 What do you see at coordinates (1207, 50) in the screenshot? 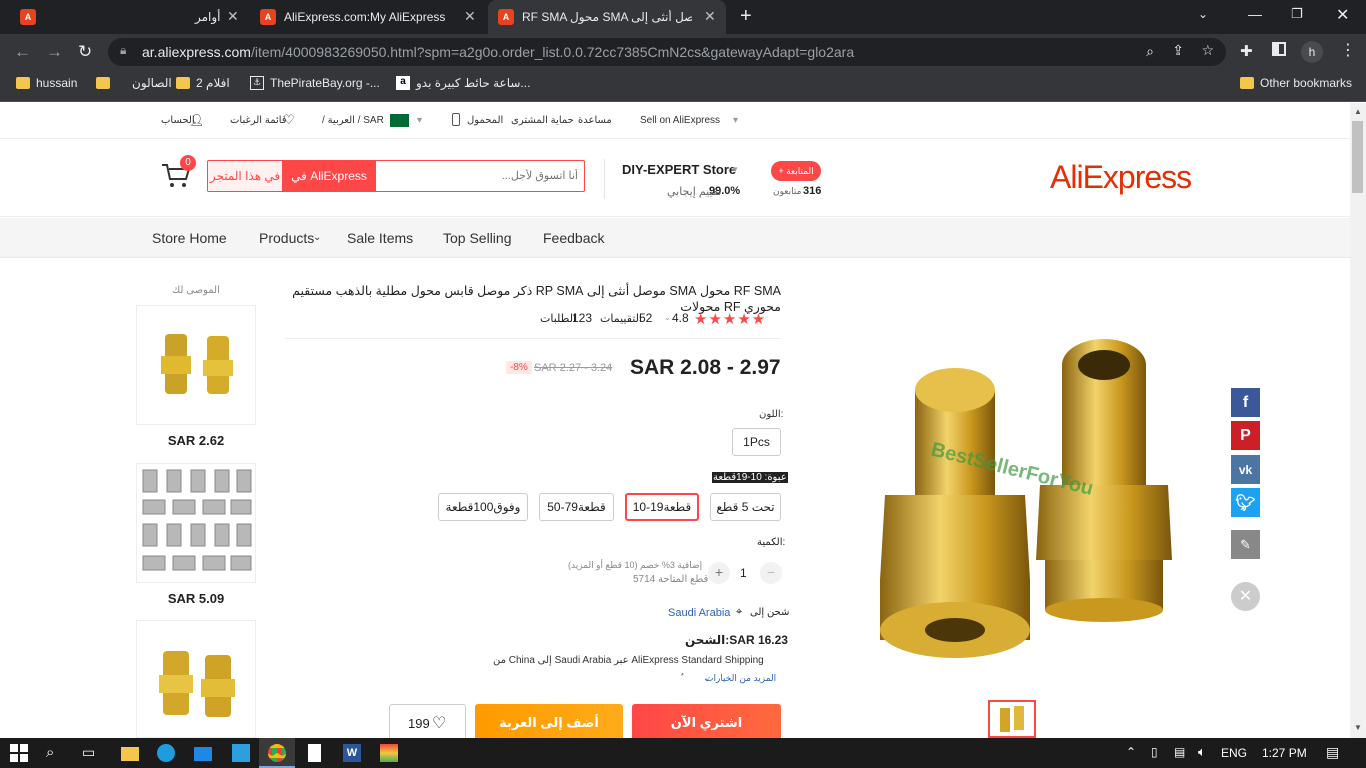
I see `bookmark-star-icon: ☆` at bounding box center [1207, 50].